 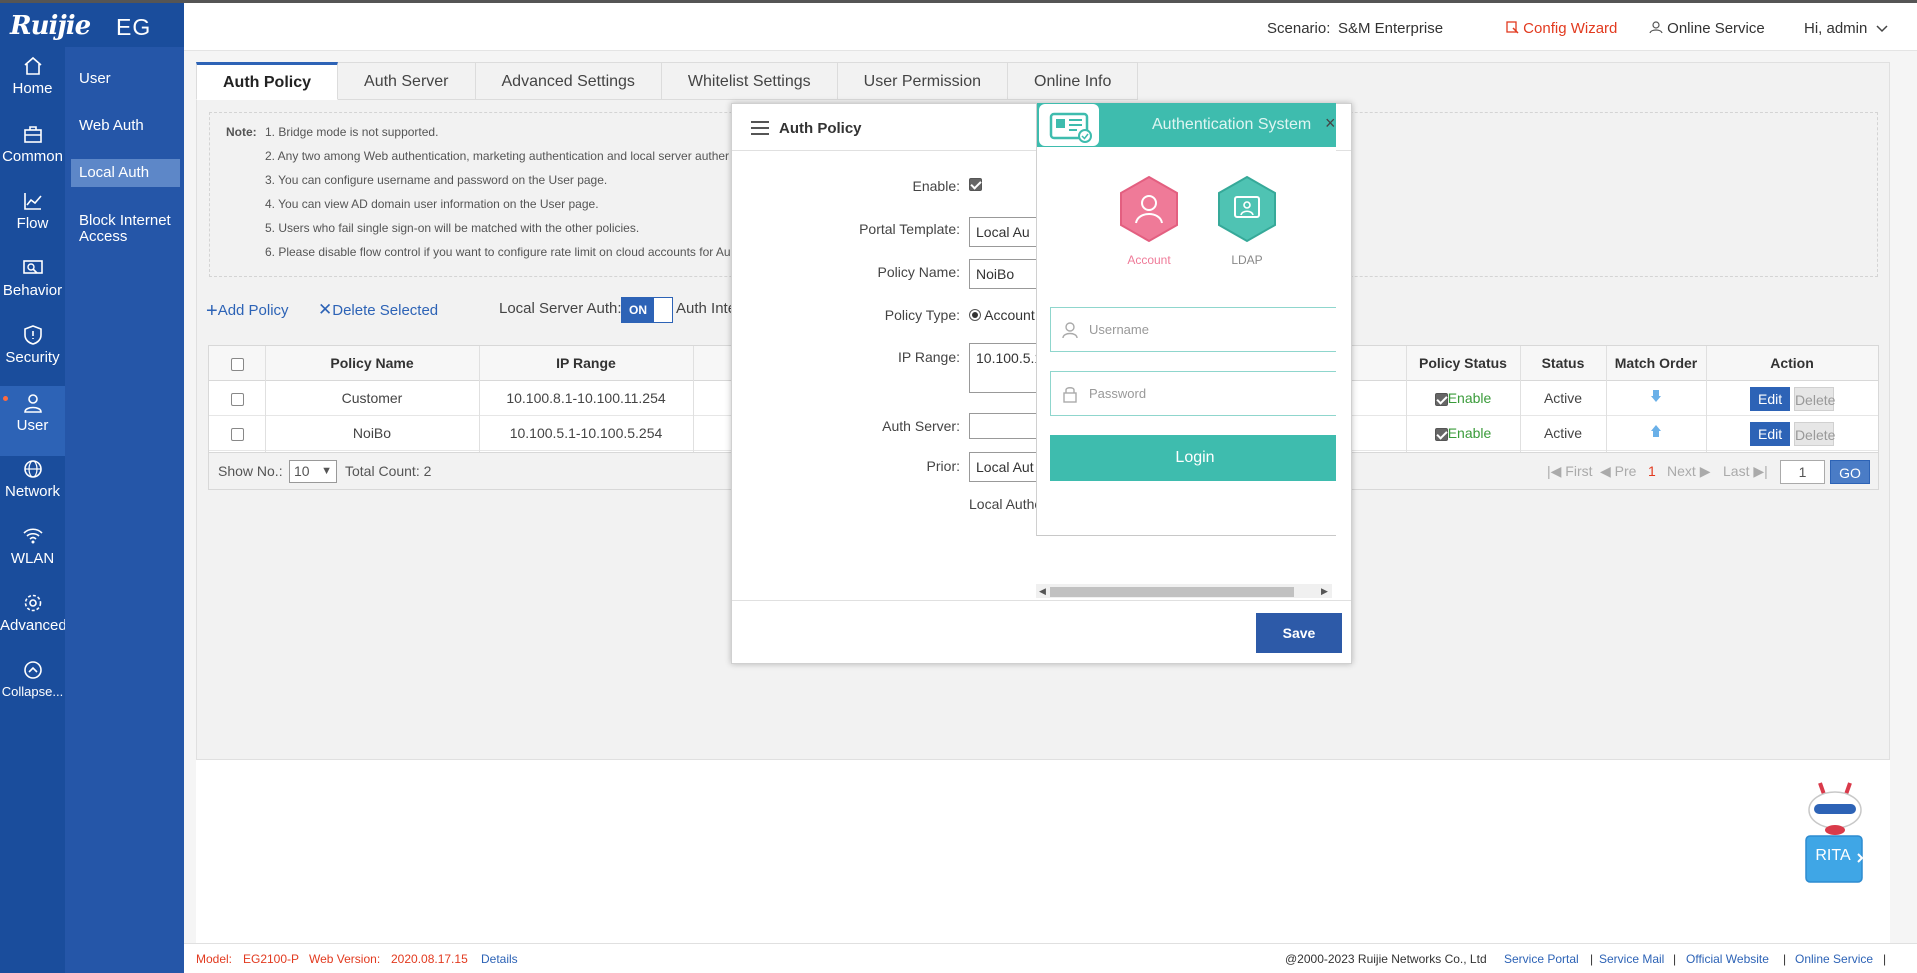 What do you see at coordinates (1656, 27) in the screenshot?
I see `headset-icon` at bounding box center [1656, 27].